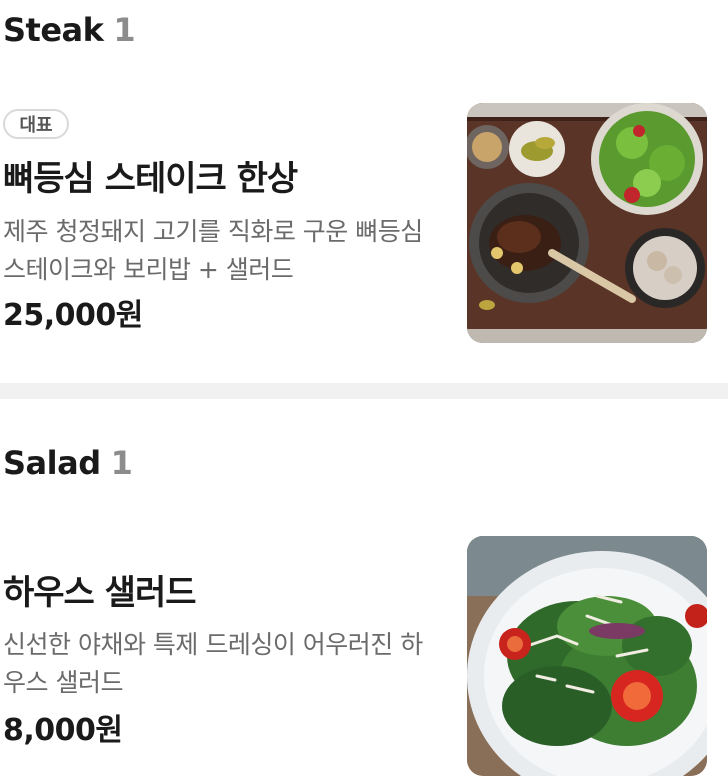 The image size is (728, 784). I want to click on section-title-label: Steak, so click(53, 30).